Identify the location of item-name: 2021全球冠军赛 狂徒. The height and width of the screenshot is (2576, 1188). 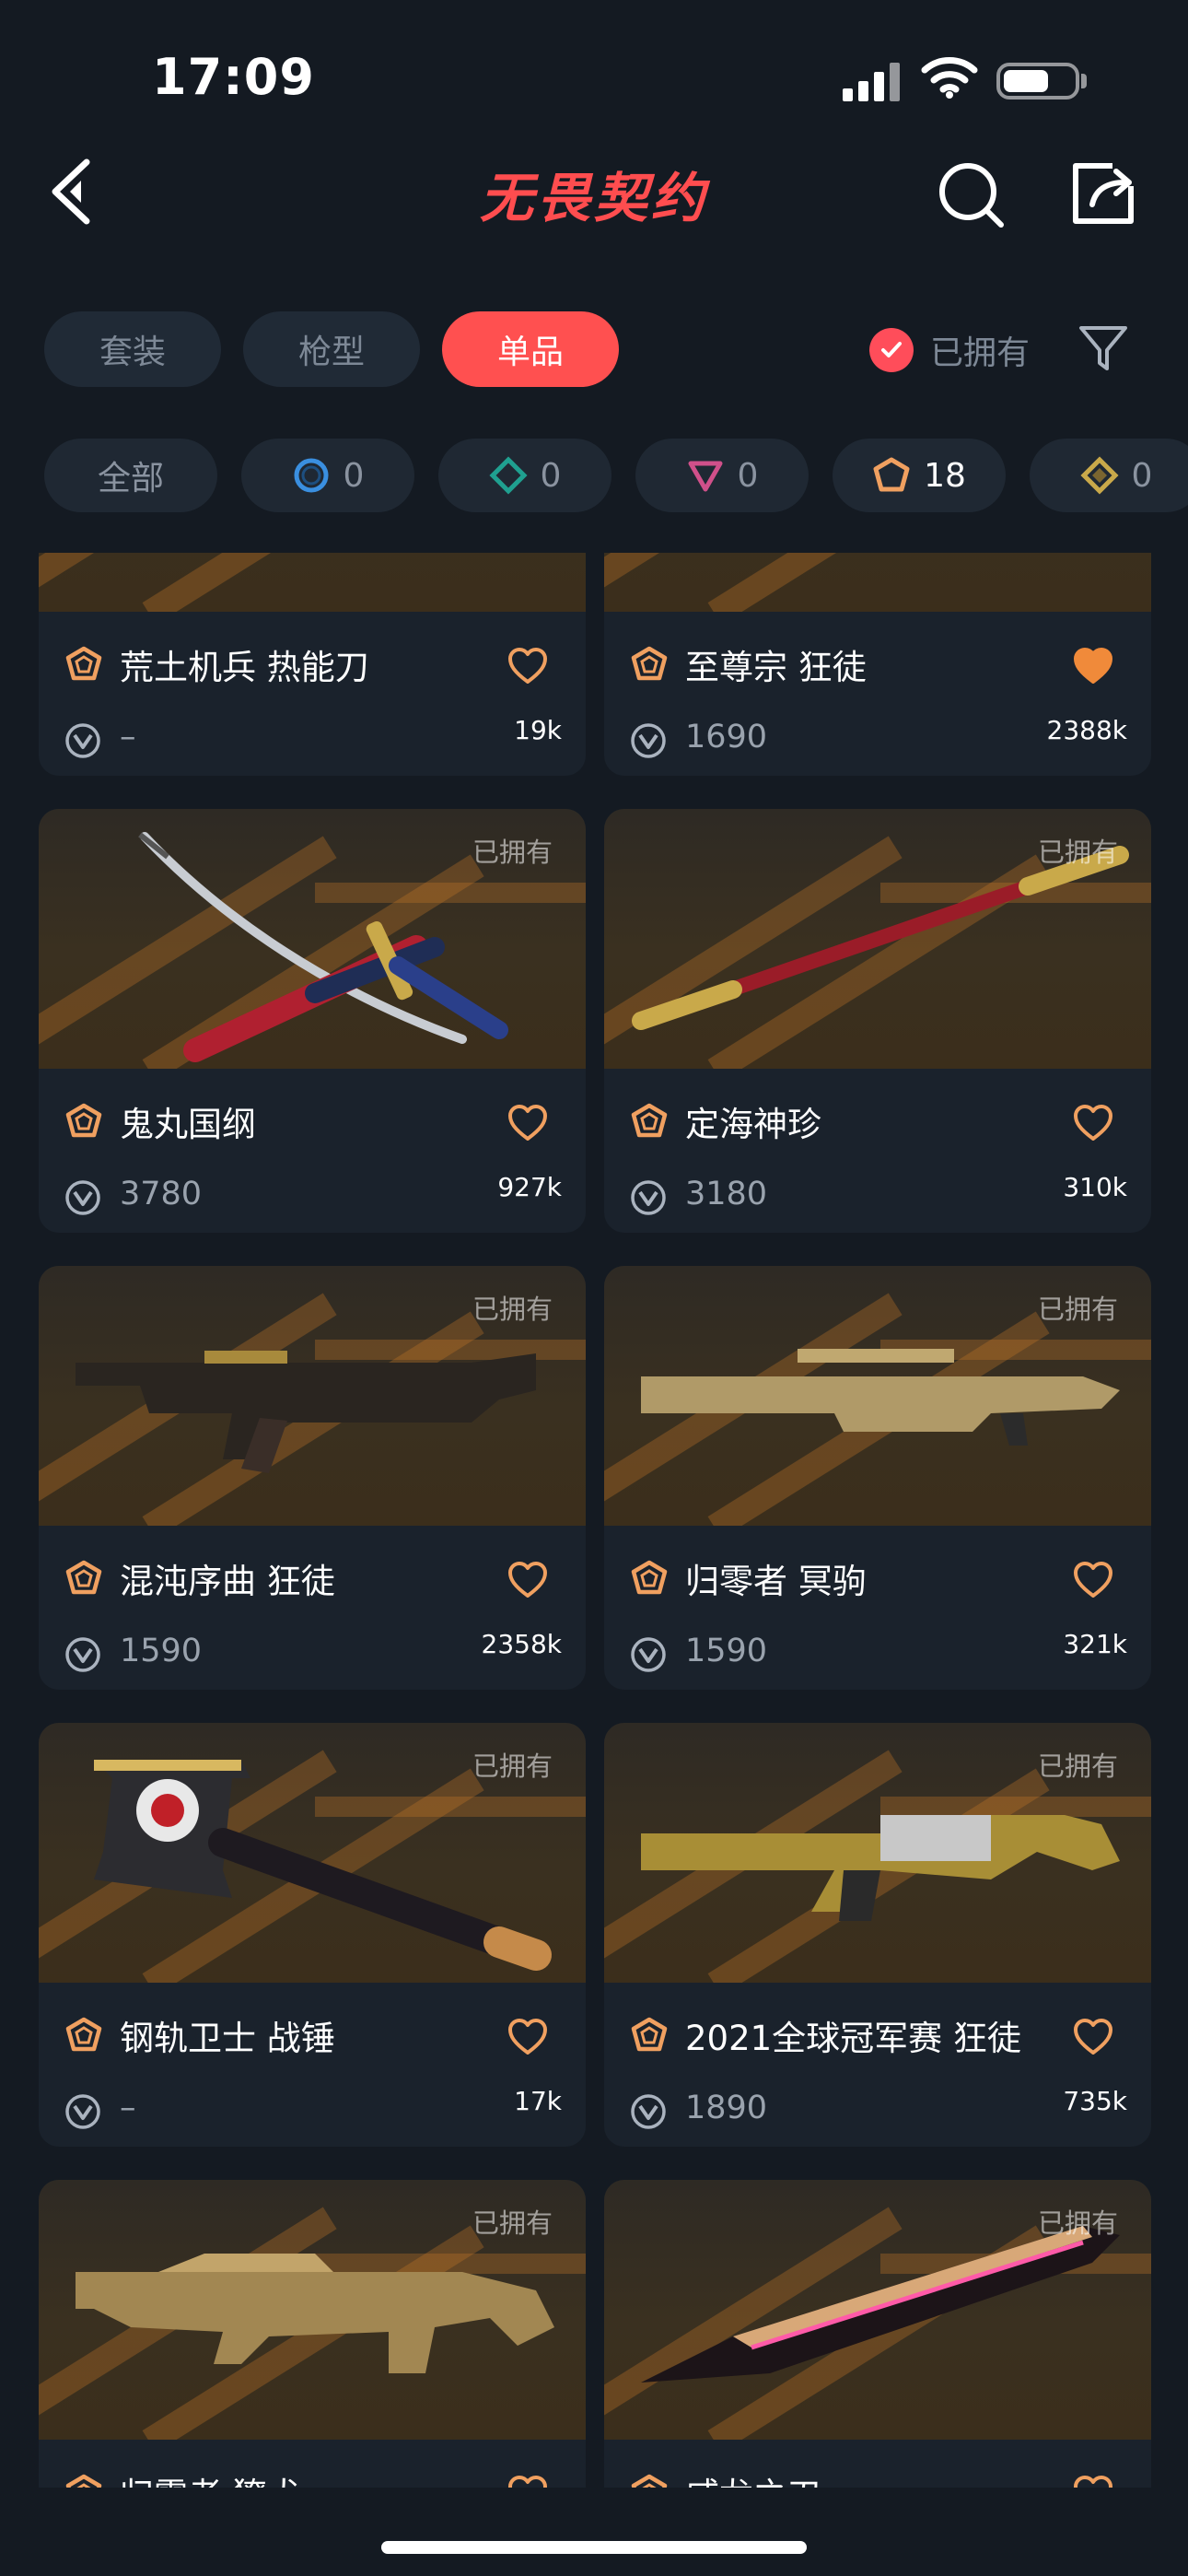
(853, 2038).